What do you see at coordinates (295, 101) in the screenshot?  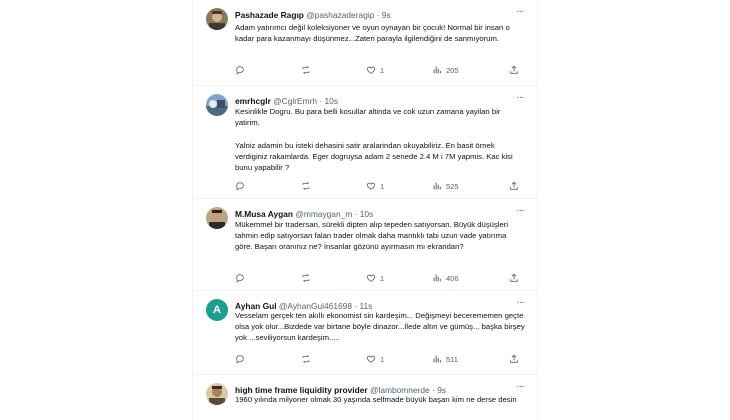 I see `user-handle: @CglrEmrh` at bounding box center [295, 101].